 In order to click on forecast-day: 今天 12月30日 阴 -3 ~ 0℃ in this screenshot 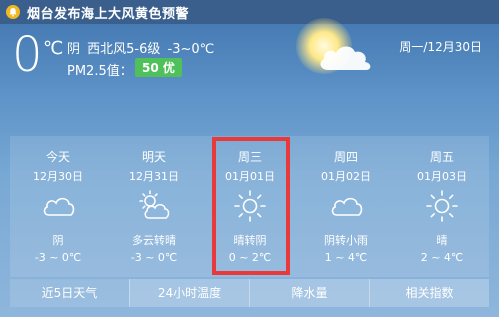, I will do `click(58, 206)`.